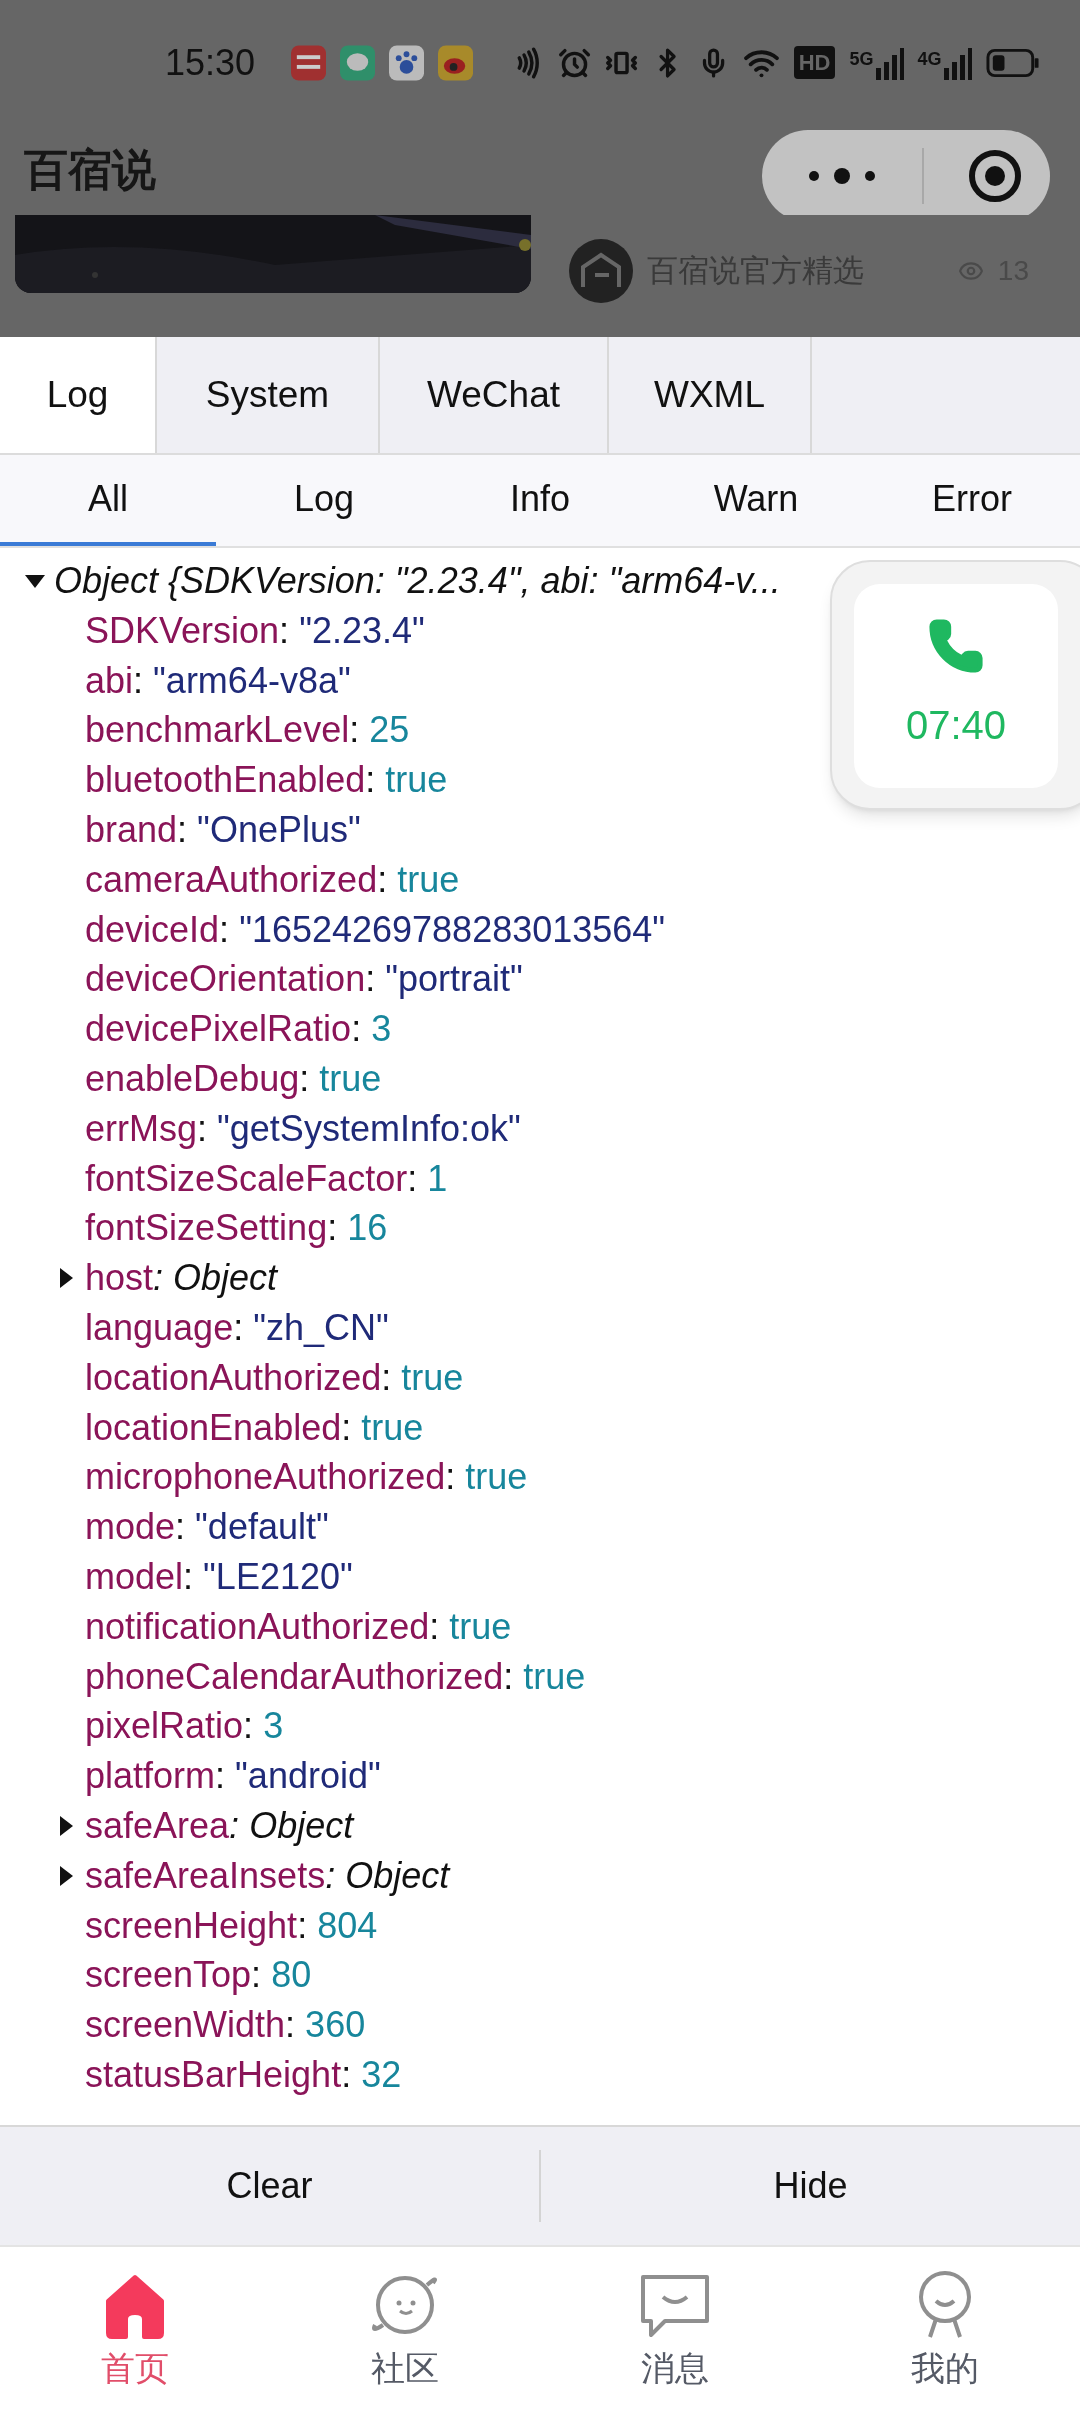 This screenshot has width=1080, height=2412. What do you see at coordinates (298, 1626) in the screenshot?
I see `log-property: notificationAuthorized: true` at bounding box center [298, 1626].